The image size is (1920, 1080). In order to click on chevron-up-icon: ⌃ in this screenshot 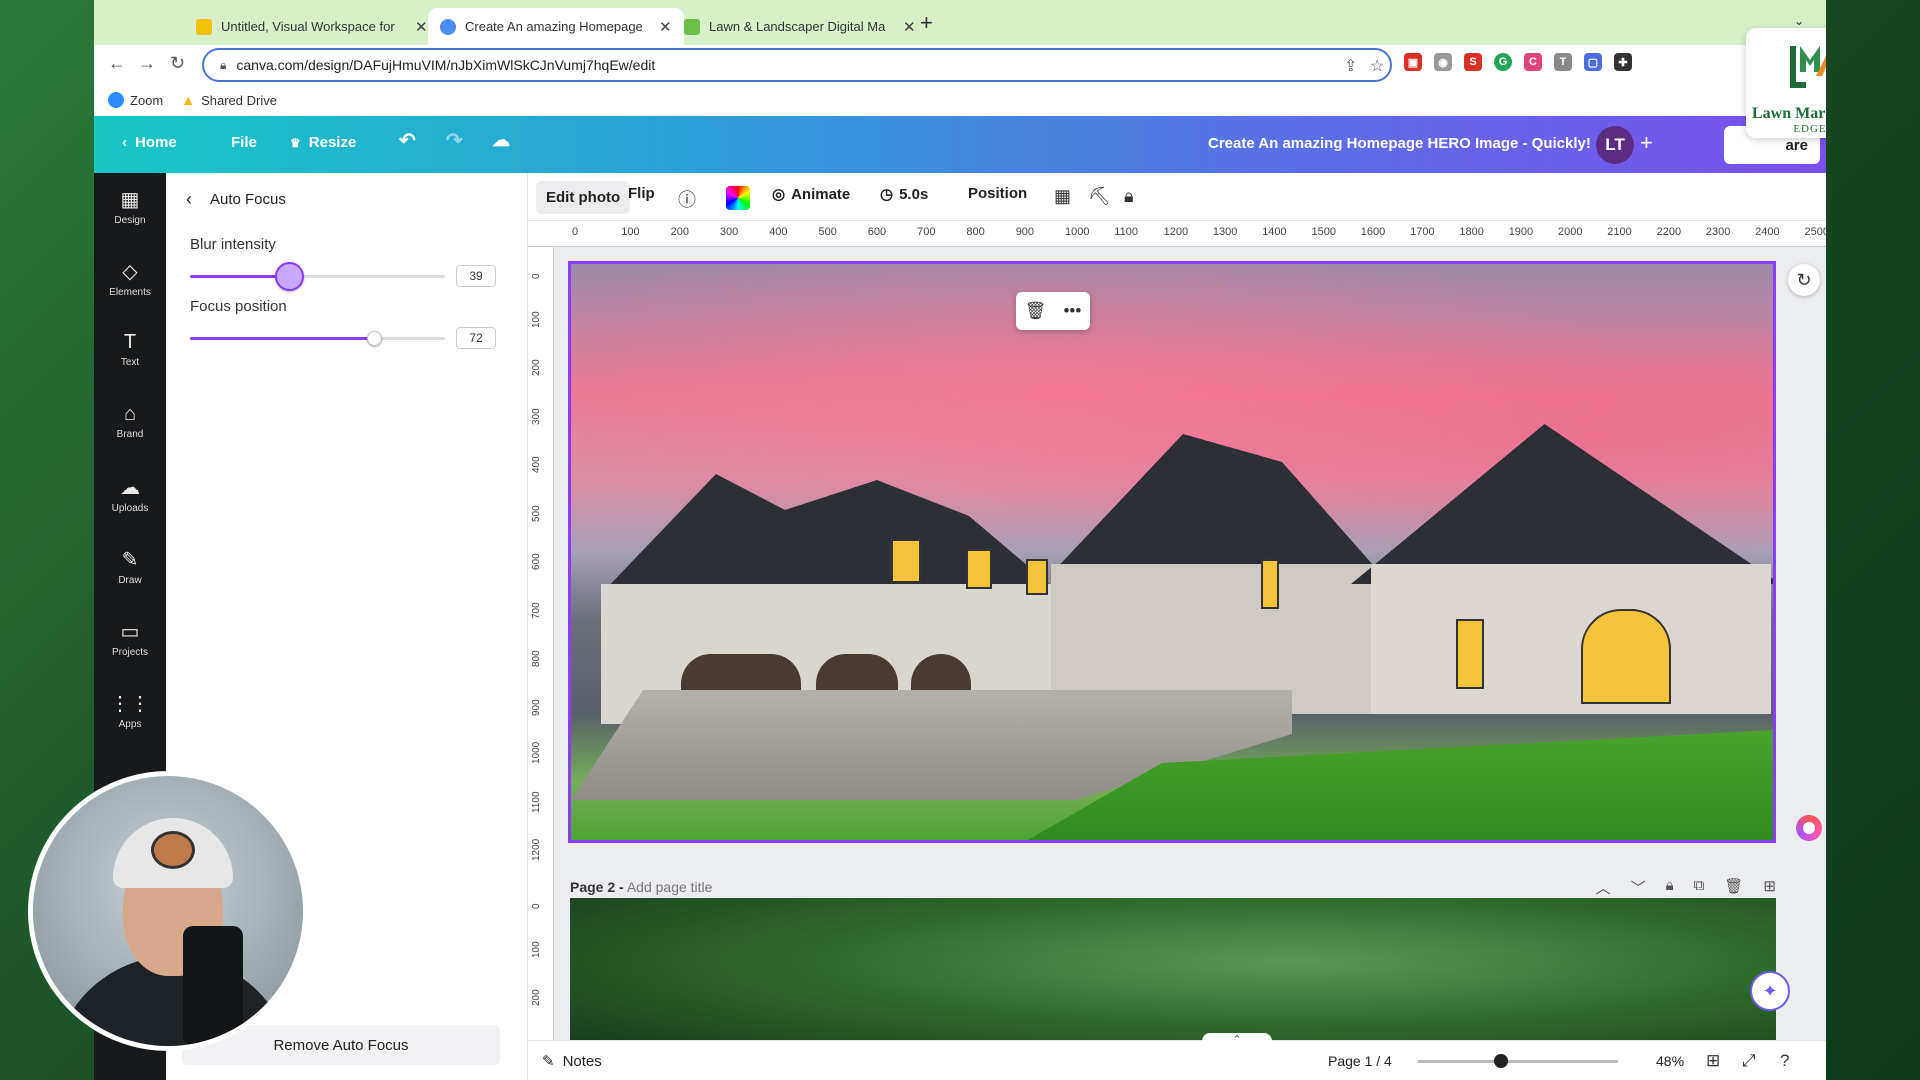, I will do `click(1237, 1041)`.